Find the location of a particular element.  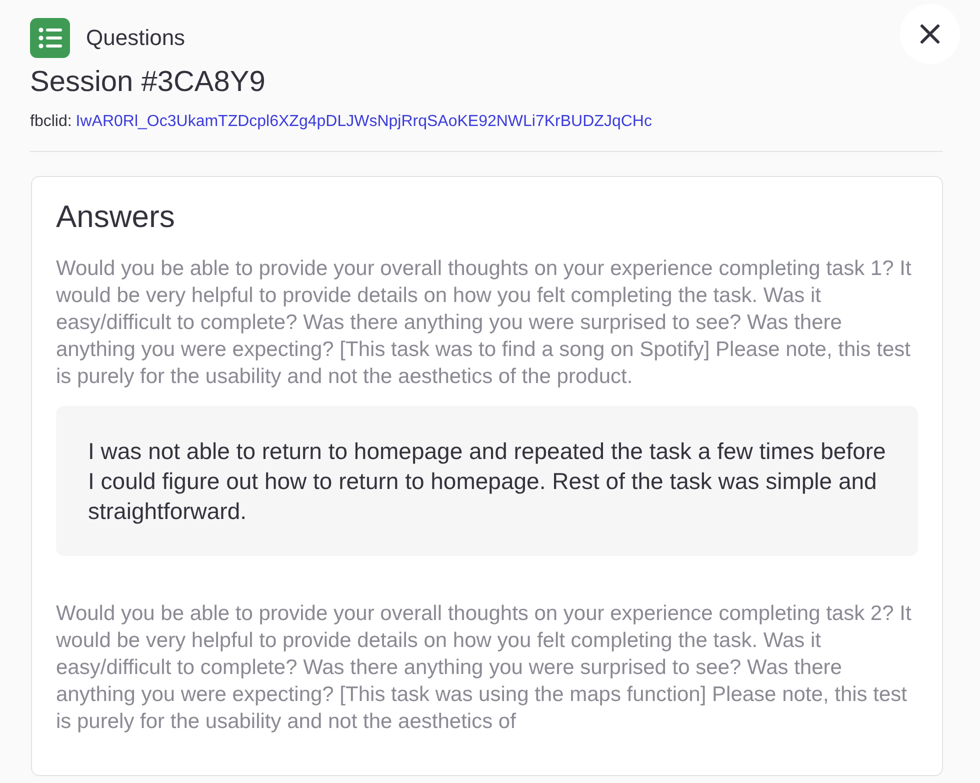

session-title: Session #3CA8Y9 is located at coordinates (148, 82).